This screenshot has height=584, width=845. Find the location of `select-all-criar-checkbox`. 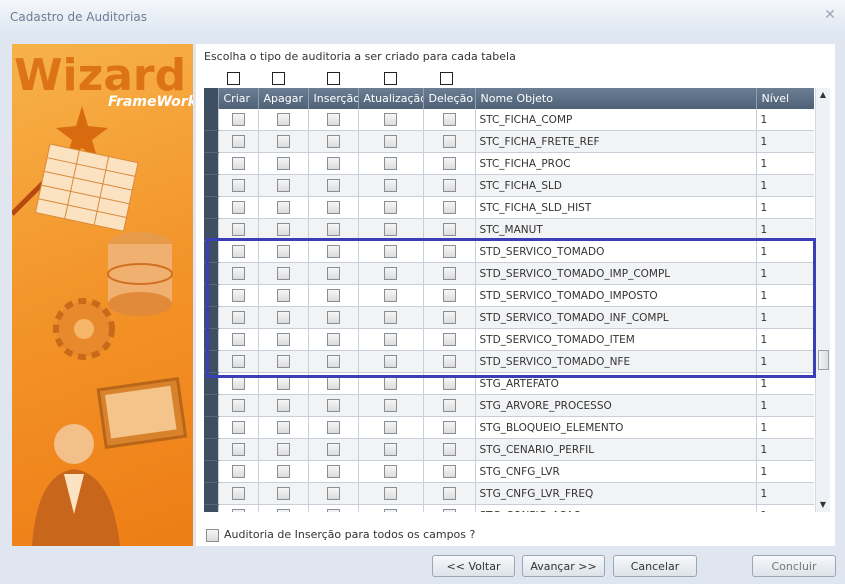

select-all-criar-checkbox is located at coordinates (233, 78).